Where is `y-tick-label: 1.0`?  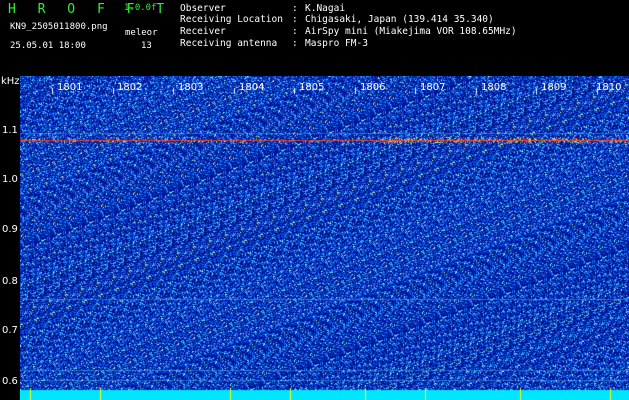 y-tick-label: 1.0 is located at coordinates (10, 179).